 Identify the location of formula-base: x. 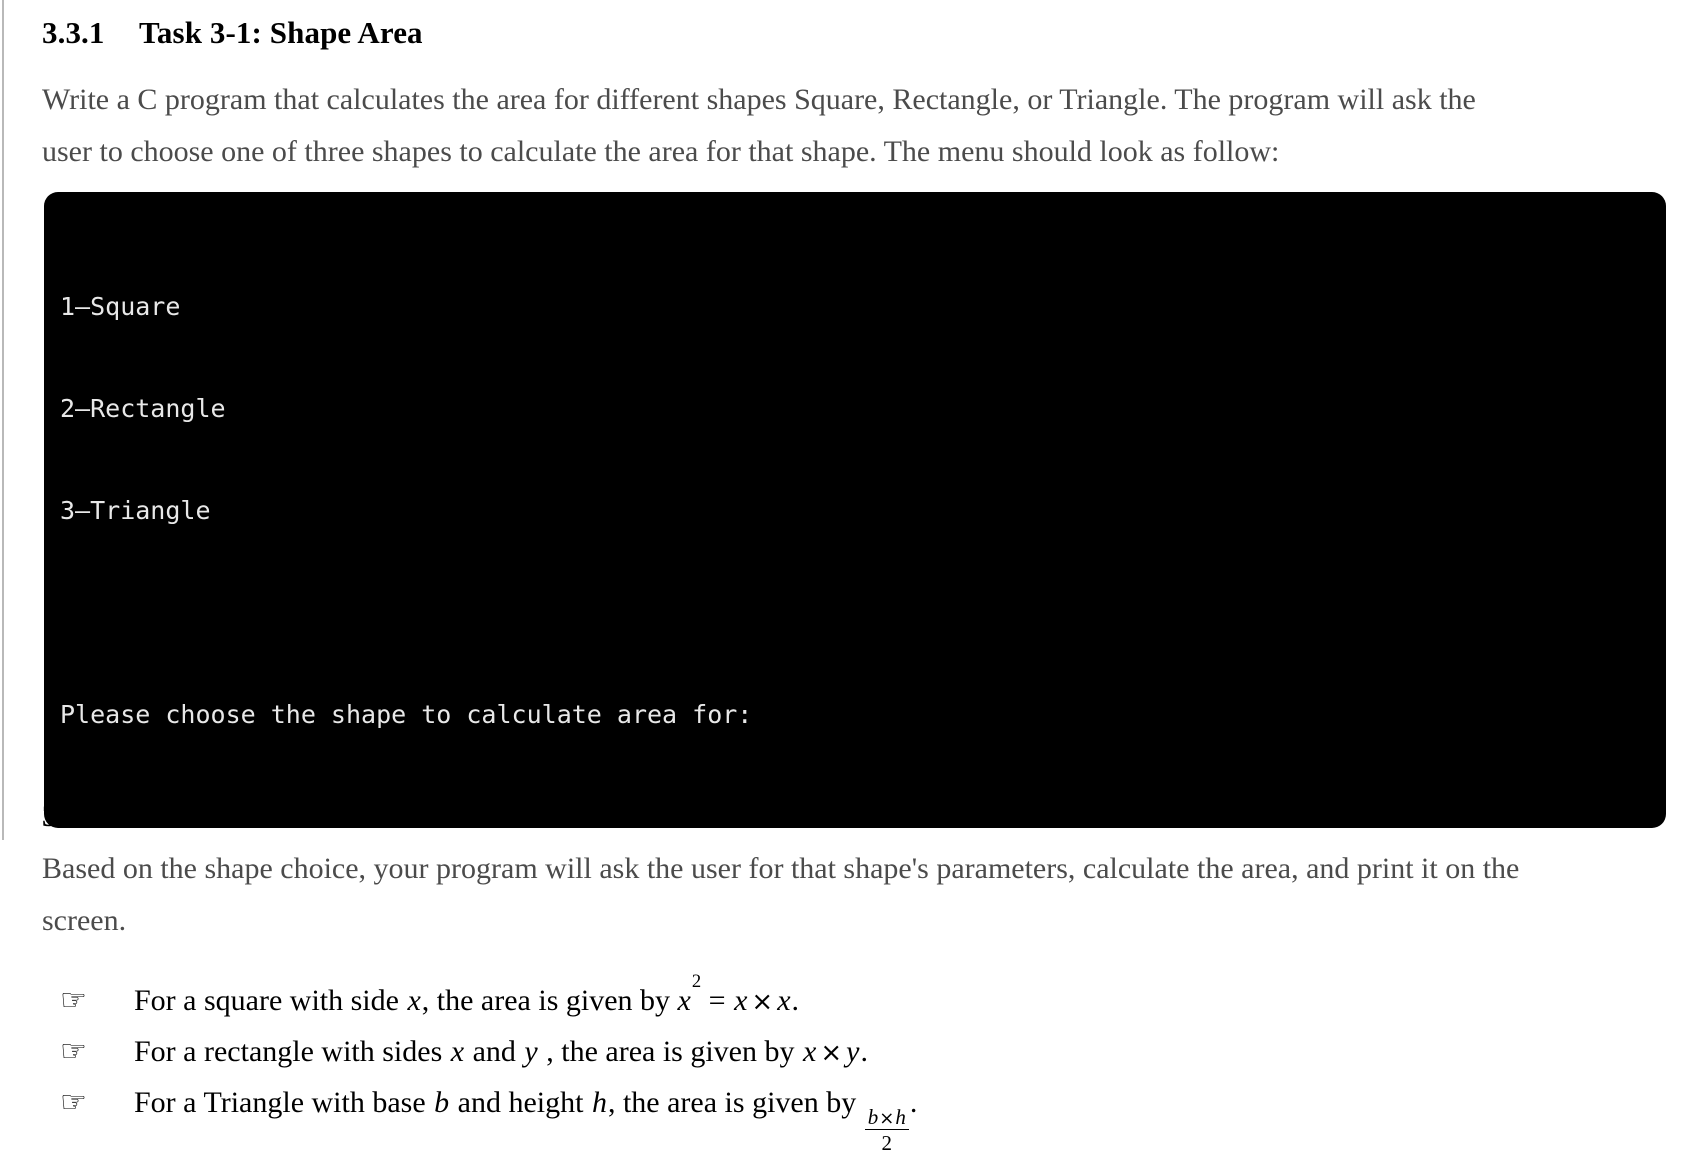
(684, 1000).